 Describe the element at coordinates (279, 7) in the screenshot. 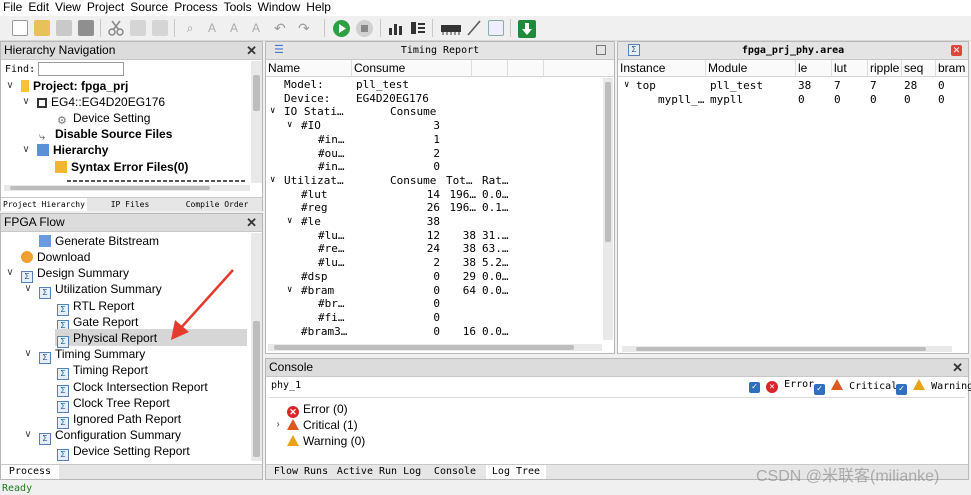

I see `menu-window: Window` at that location.